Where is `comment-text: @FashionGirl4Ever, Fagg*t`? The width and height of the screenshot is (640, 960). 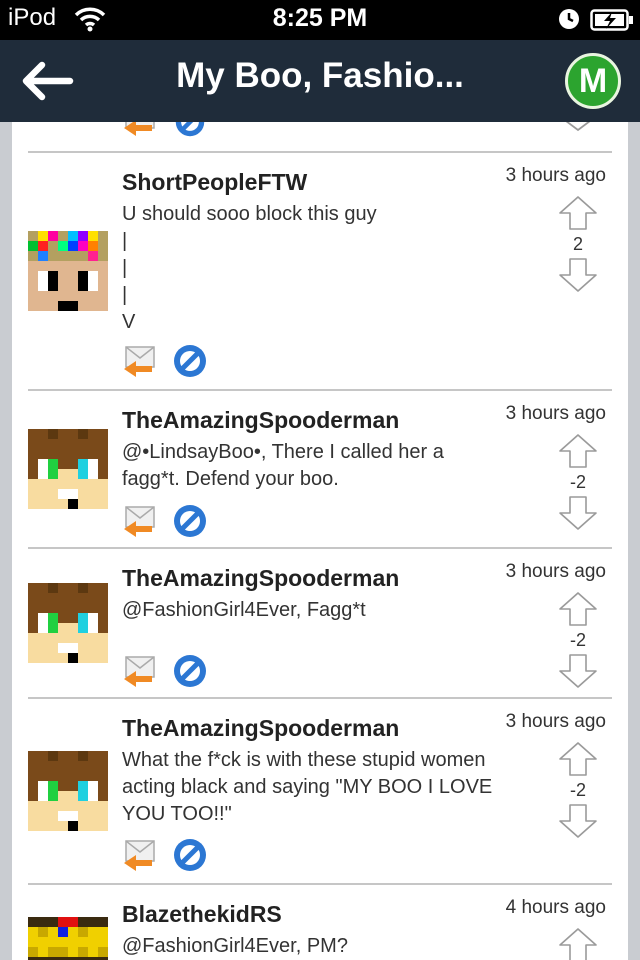
comment-text: @FashionGirl4Ever, Fagg*t is located at coordinates (244, 610).